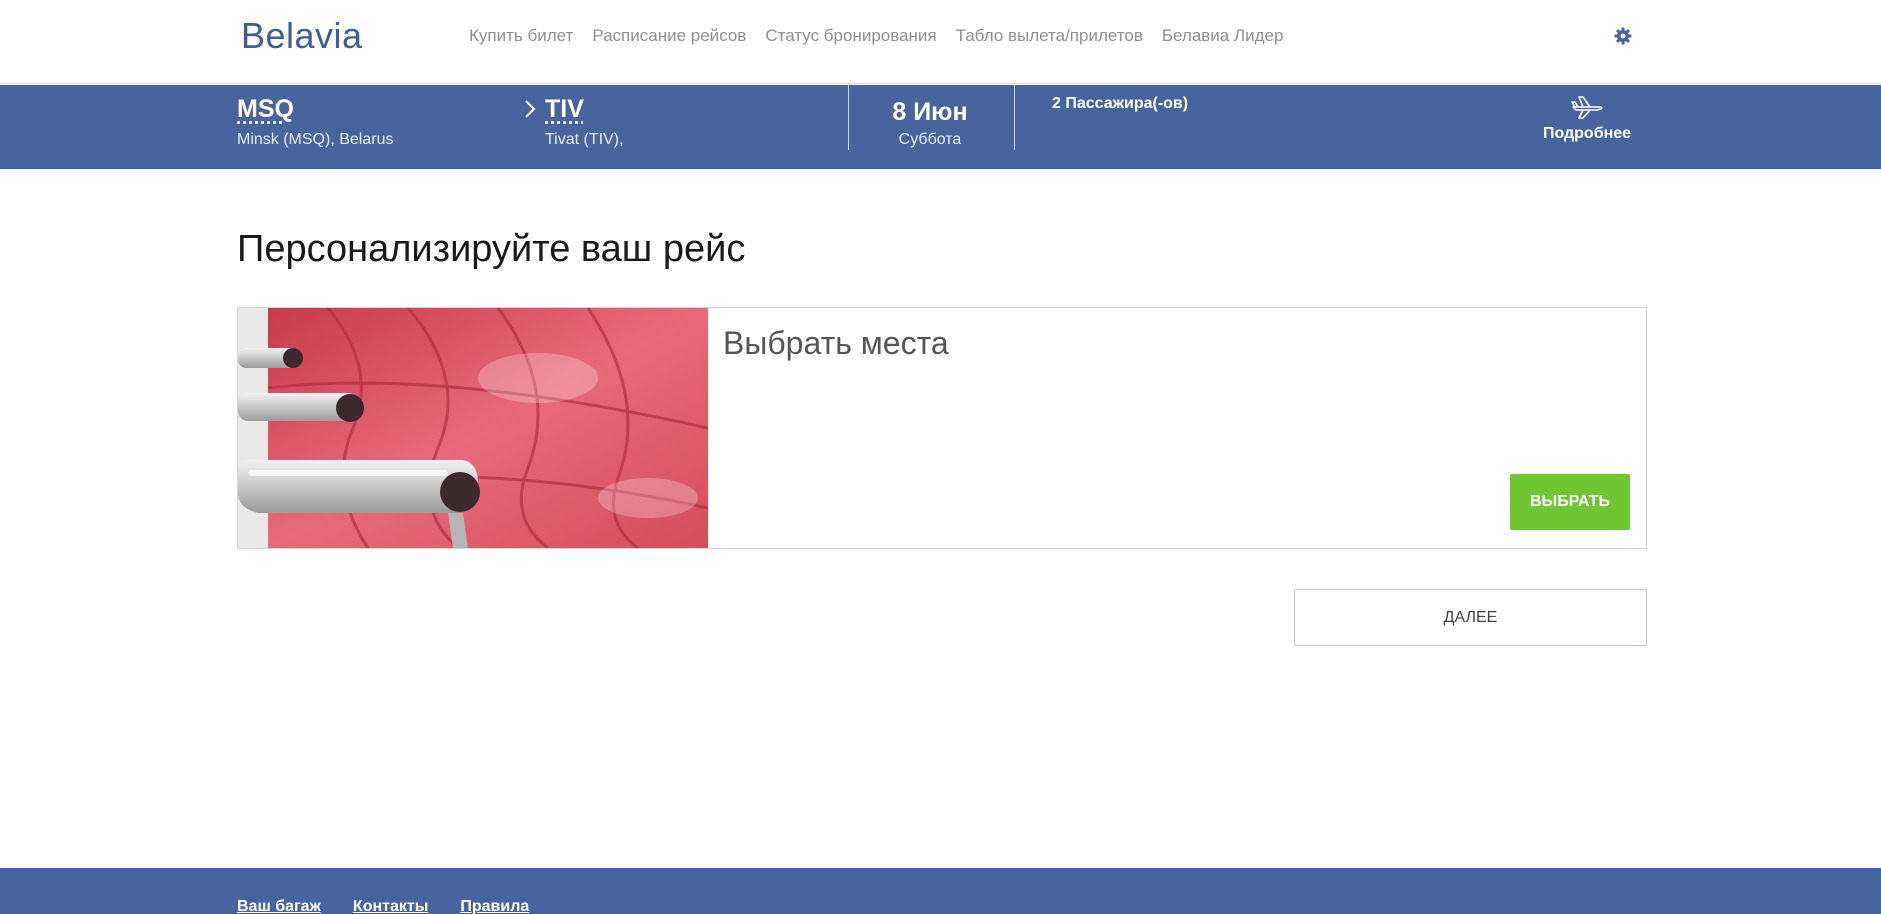 The image size is (1881, 914). What do you see at coordinates (302, 36) in the screenshot?
I see `belavia-logo: Belavia` at bounding box center [302, 36].